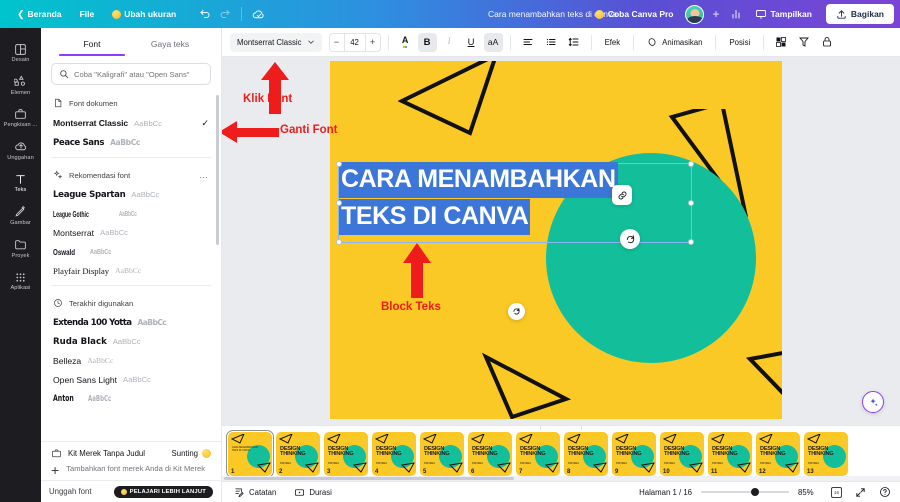 This screenshot has height=502, width=900. Describe the element at coordinates (313, 492) in the screenshot. I see `duration-button: Durasi` at that location.